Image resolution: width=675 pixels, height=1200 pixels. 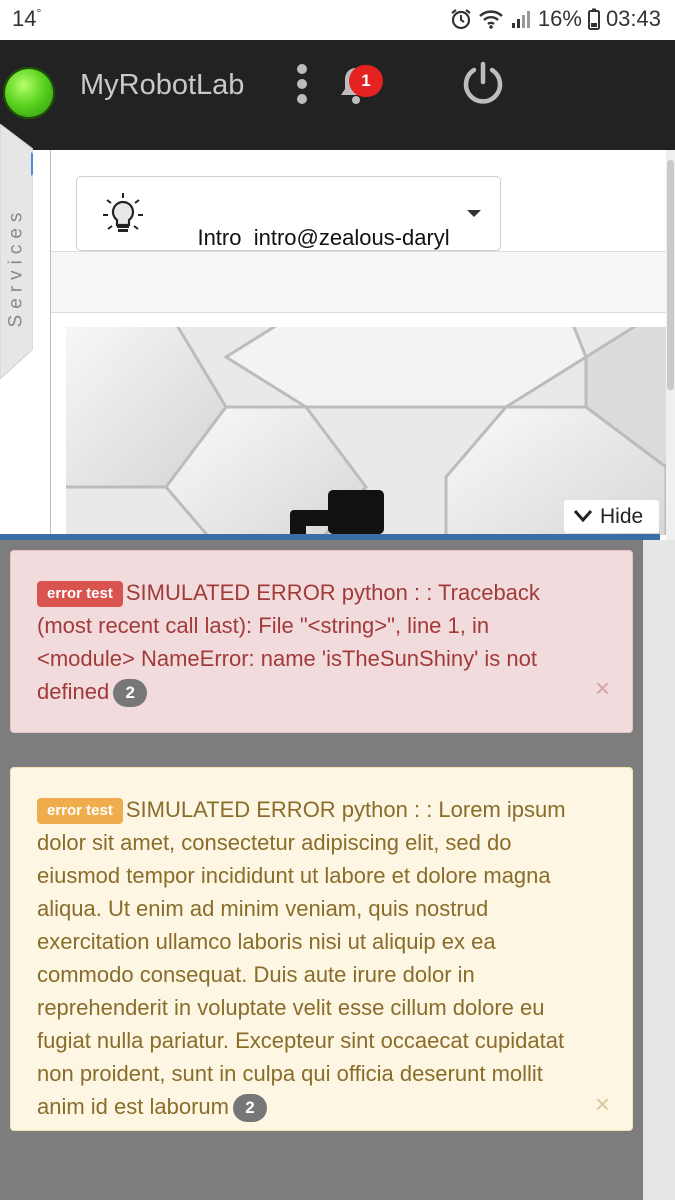 What do you see at coordinates (461, 19) in the screenshot?
I see `alarm-icon` at bounding box center [461, 19].